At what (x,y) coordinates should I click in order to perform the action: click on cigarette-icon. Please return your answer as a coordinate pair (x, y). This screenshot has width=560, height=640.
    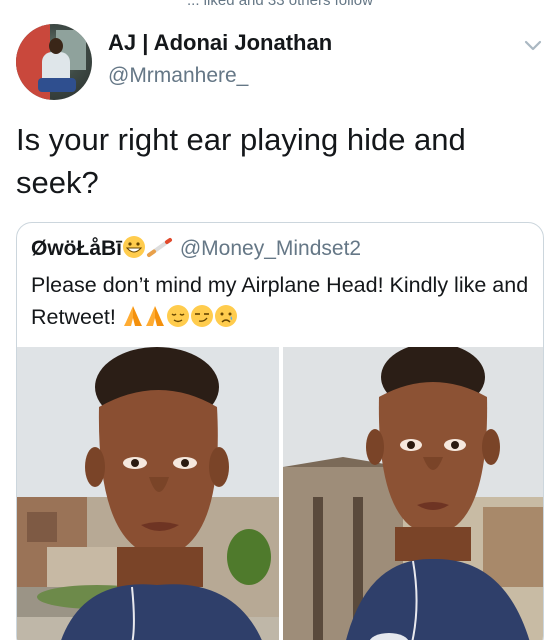
    Looking at the image, I should click on (160, 247).